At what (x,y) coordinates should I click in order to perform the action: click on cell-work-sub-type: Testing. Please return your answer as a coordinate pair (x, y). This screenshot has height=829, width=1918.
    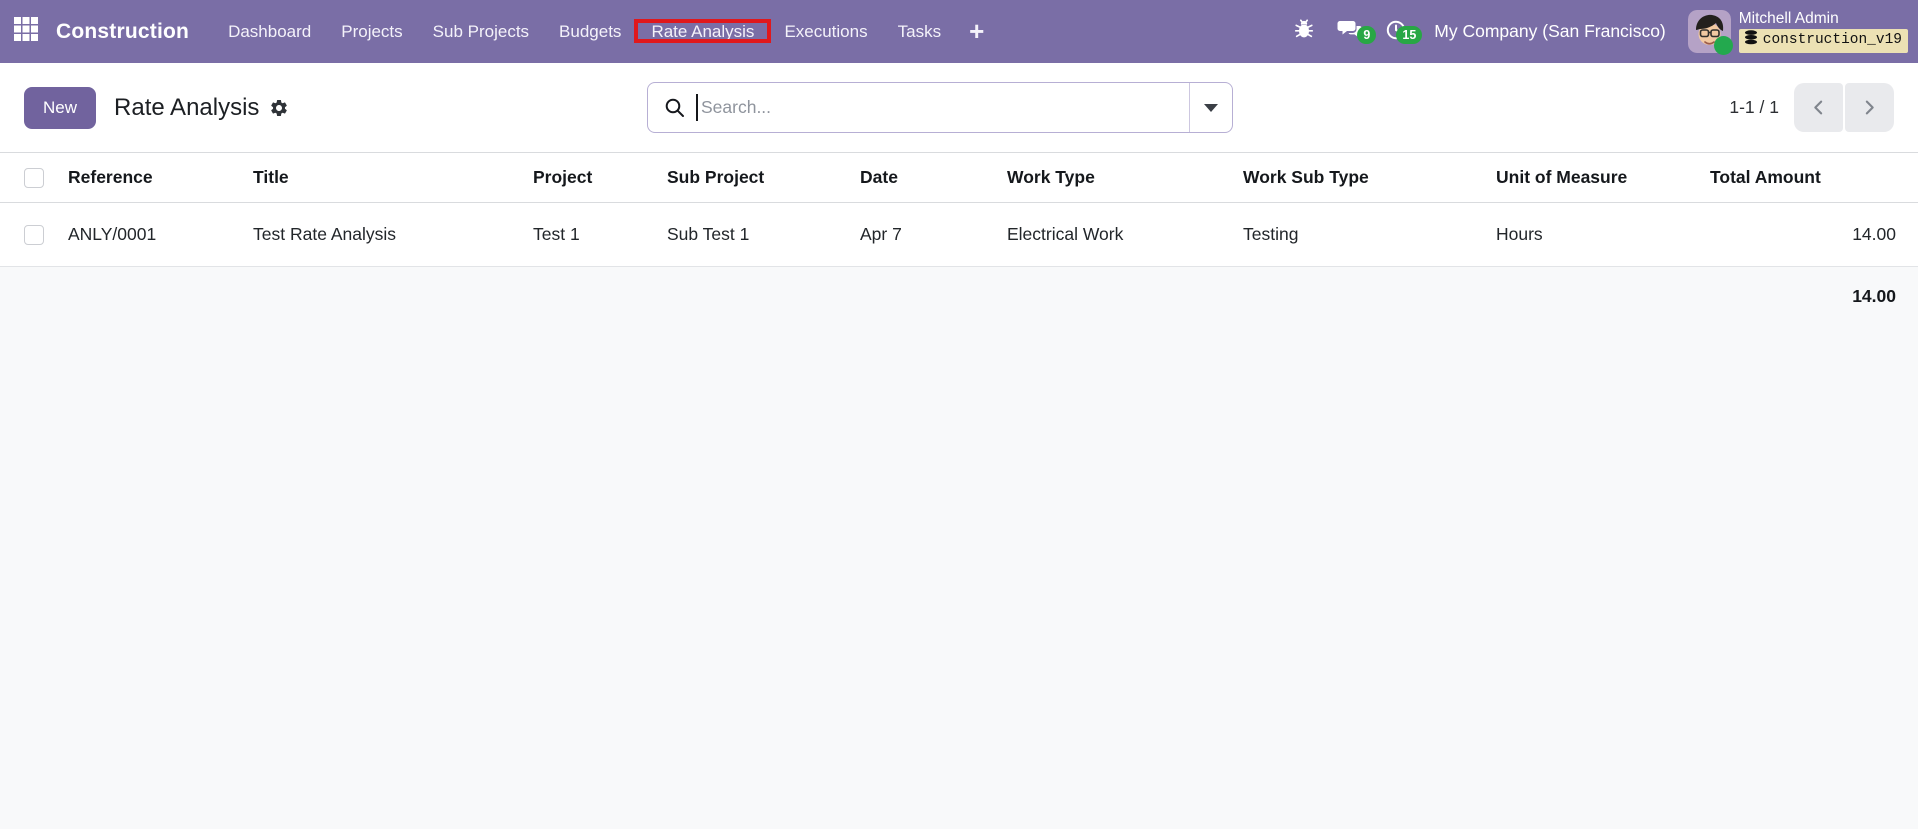
    Looking at the image, I should click on (1369, 234).